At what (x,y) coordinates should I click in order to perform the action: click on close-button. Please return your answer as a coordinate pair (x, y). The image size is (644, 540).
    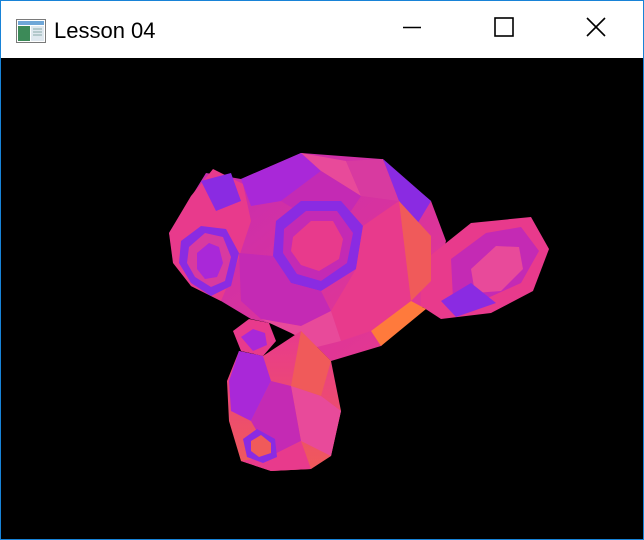
    Looking at the image, I should click on (596, 29).